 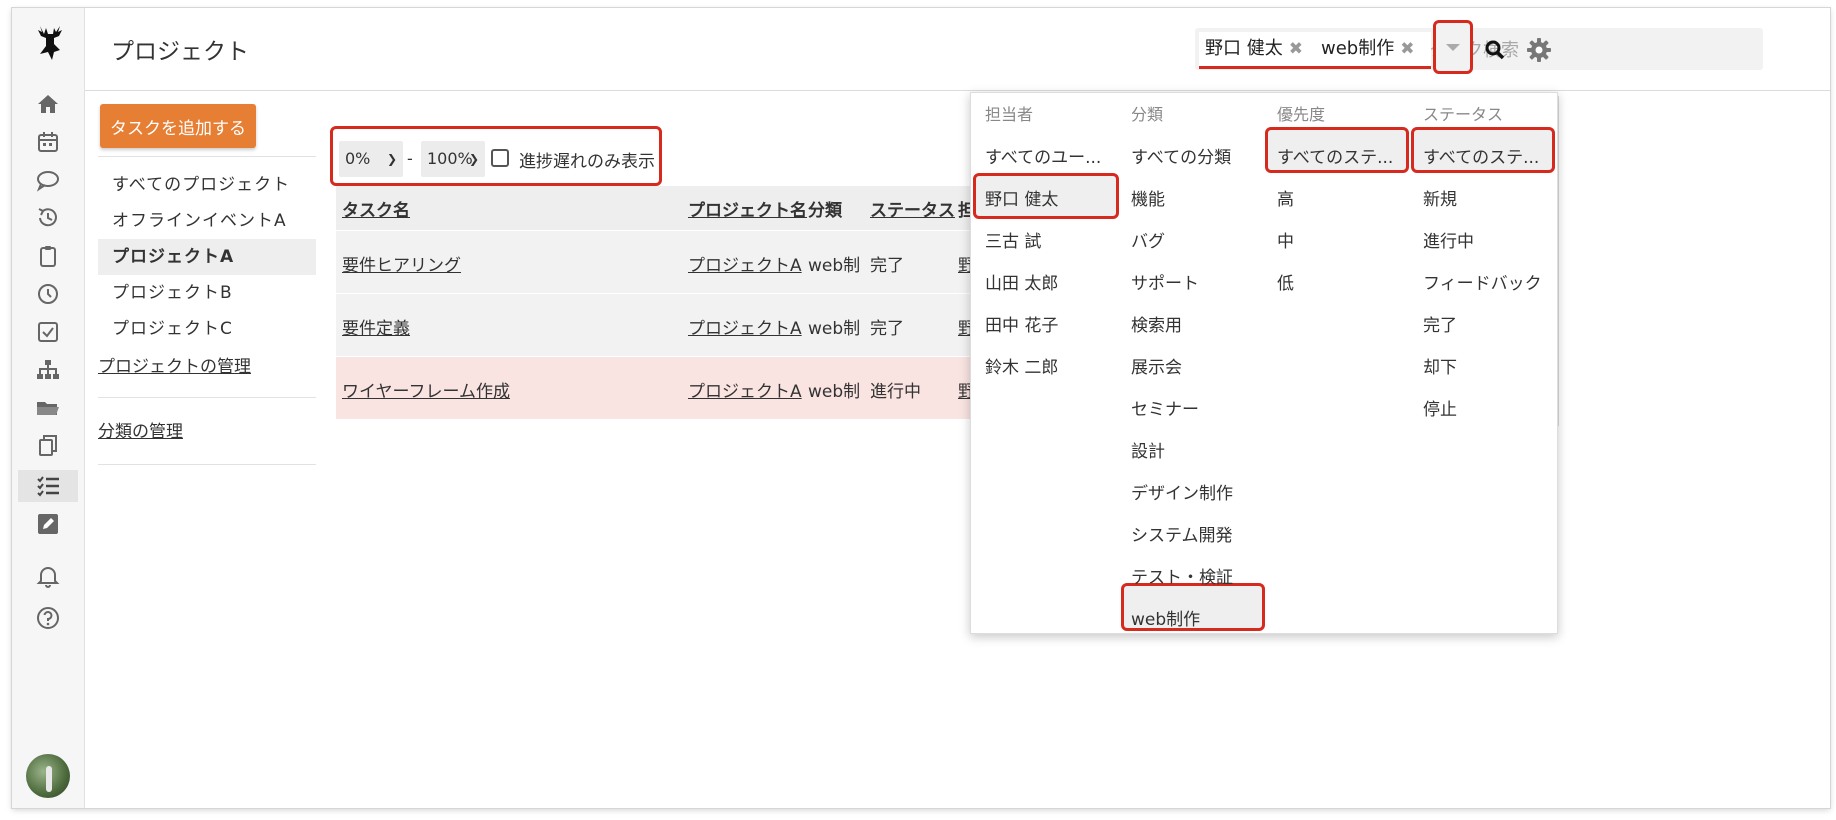 I want to click on task-link: 要件定義, so click(x=376, y=326).